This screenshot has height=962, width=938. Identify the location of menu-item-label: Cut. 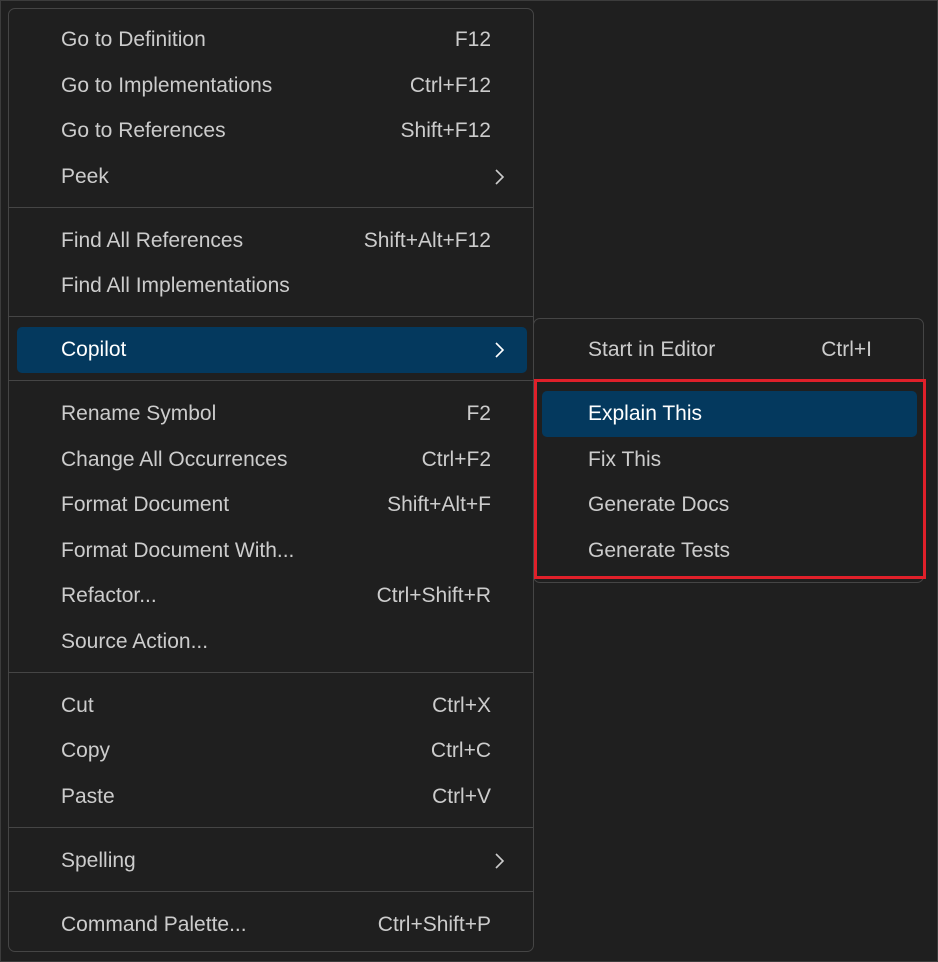
(77, 705).